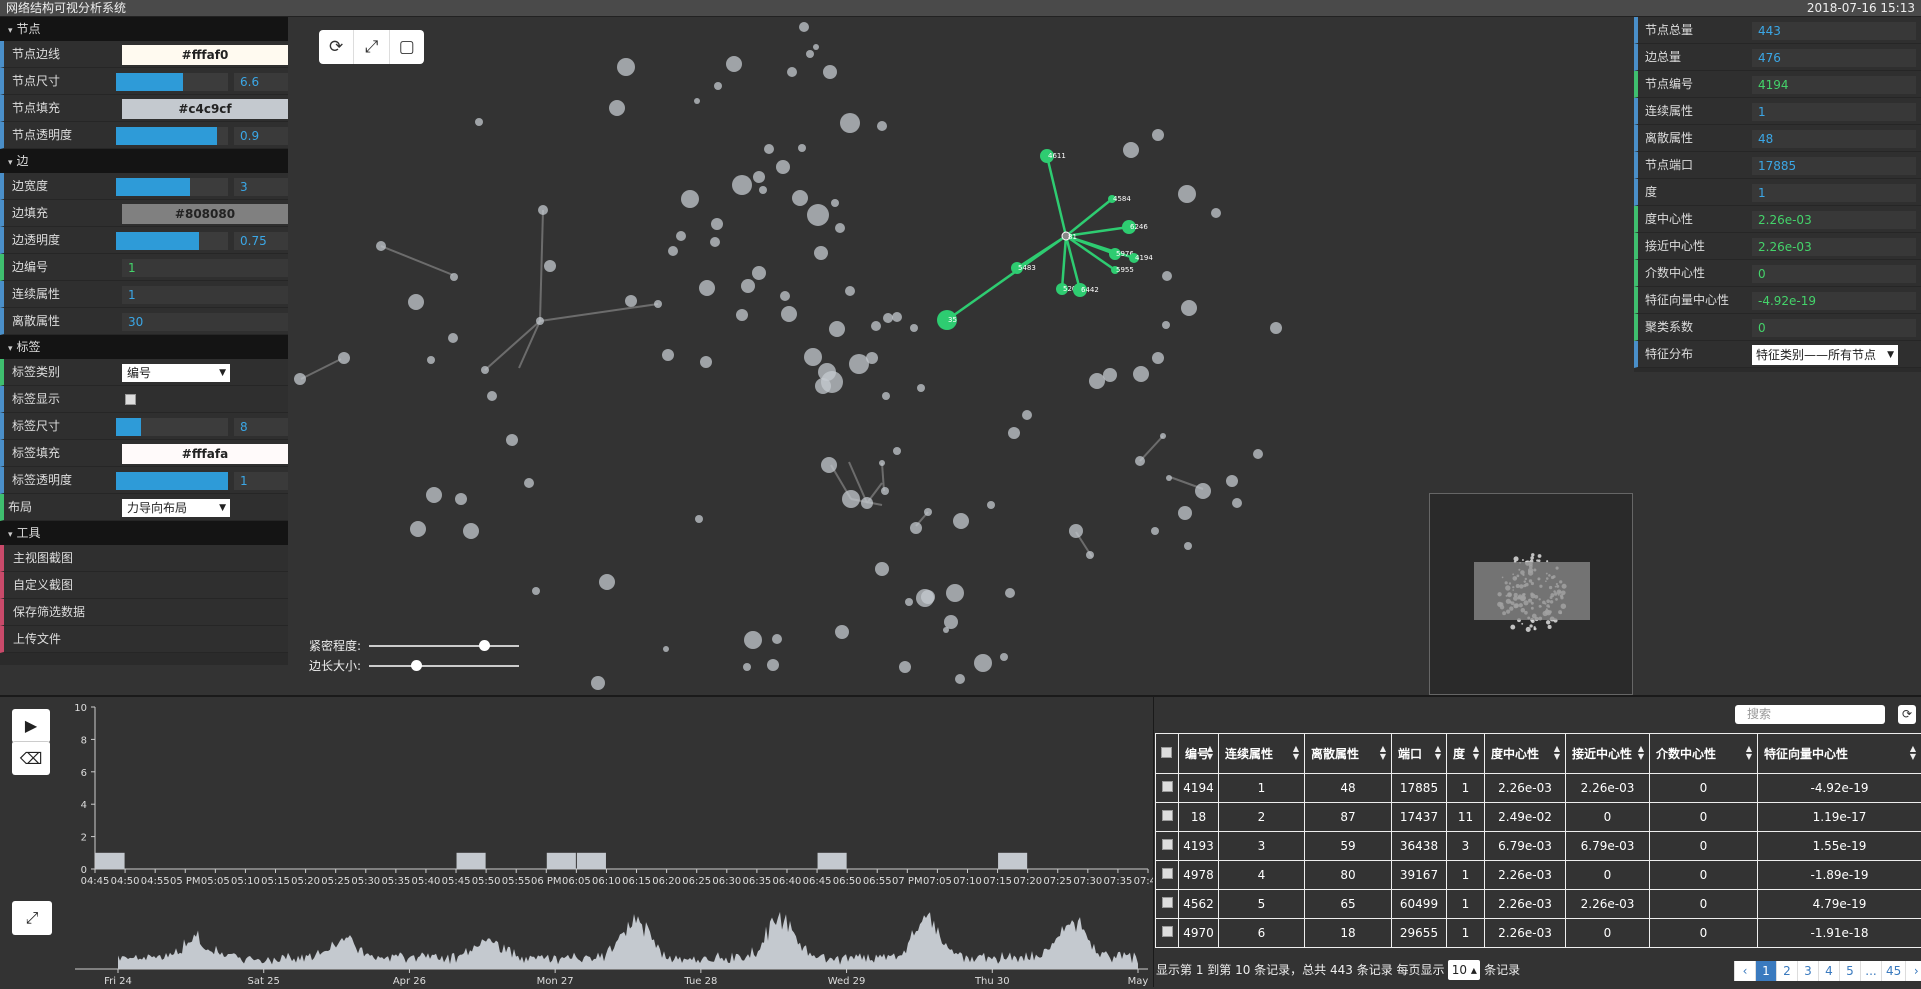 The image size is (1921, 989). I want to click on page-button: 4, so click(1828, 971).